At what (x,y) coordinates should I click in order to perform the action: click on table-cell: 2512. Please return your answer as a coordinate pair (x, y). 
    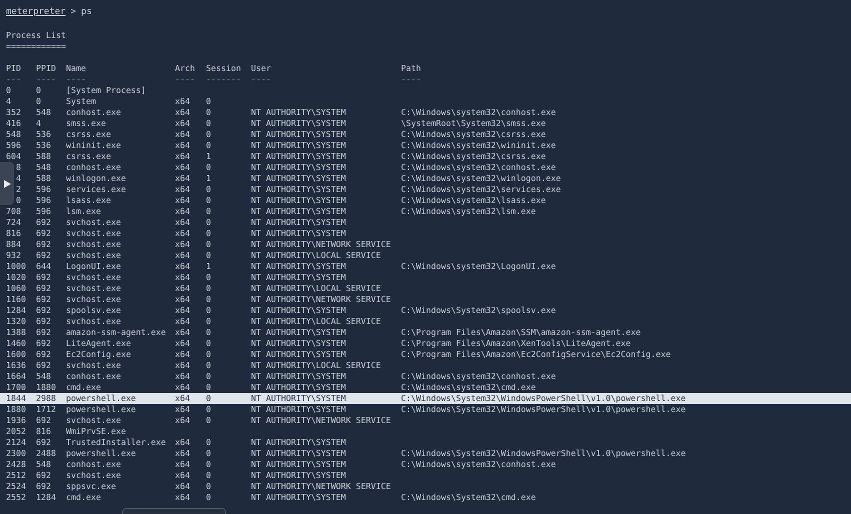
    Looking at the image, I should click on (16, 475).